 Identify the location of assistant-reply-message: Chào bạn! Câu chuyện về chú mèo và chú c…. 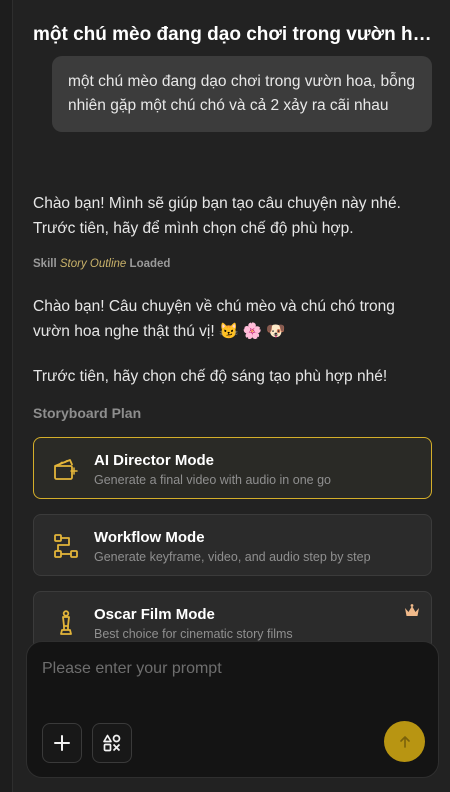
(214, 319).